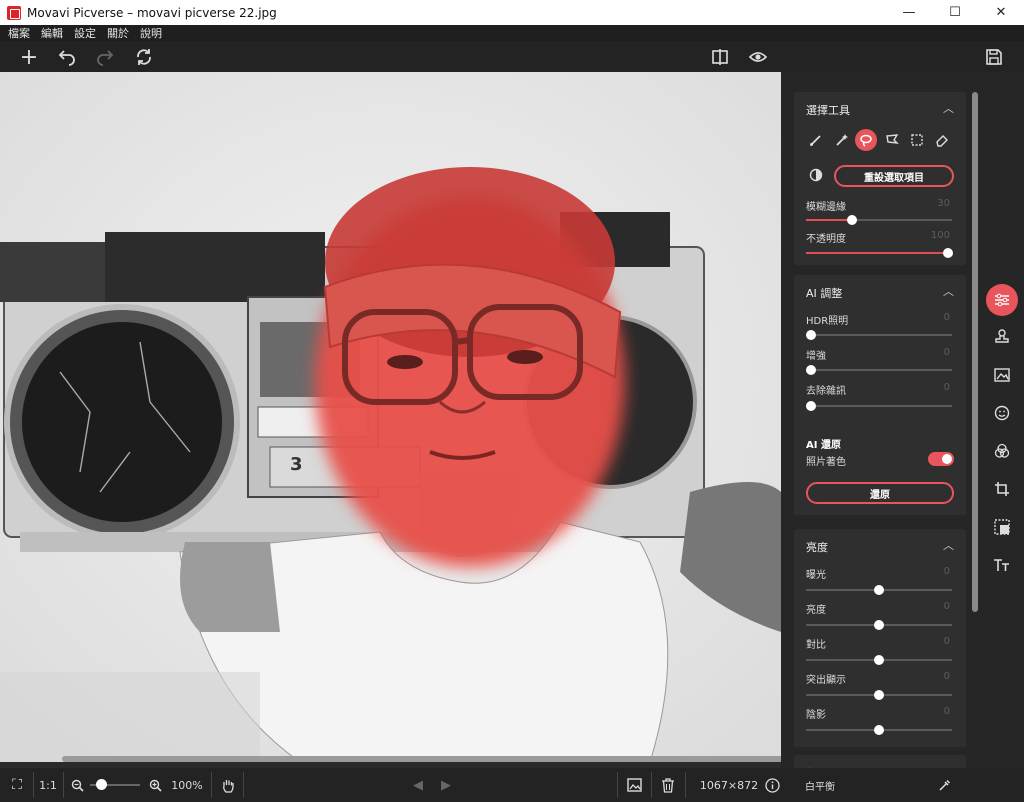 The width and height of the screenshot is (1024, 802). Describe the element at coordinates (866, 140) in the screenshot. I see `lasso-icon` at that location.